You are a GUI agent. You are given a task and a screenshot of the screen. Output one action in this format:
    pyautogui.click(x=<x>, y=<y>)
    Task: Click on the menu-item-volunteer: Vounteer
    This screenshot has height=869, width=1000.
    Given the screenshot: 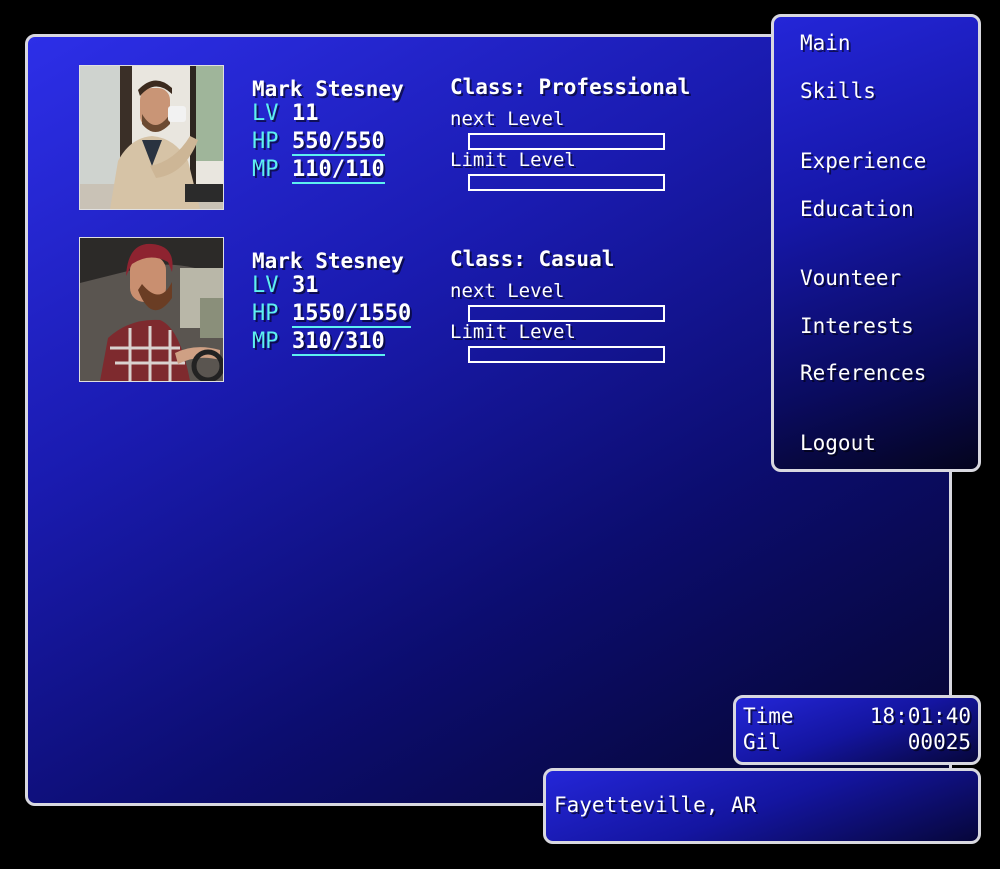 What is the action you would take?
    pyautogui.click(x=850, y=278)
    